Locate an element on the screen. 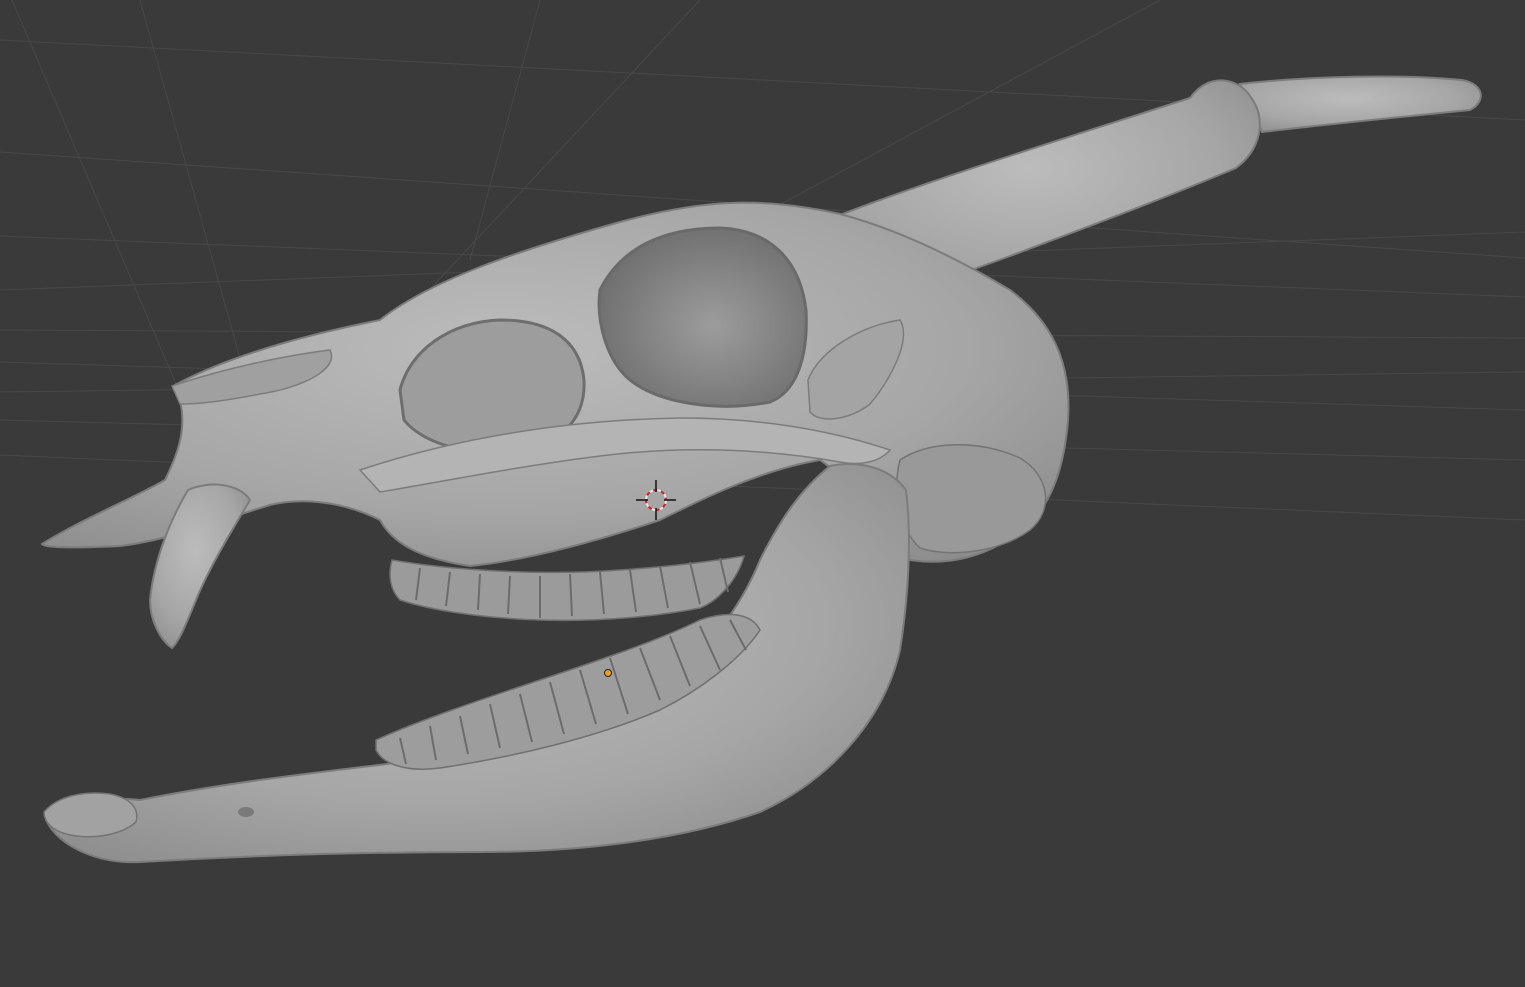  lower-incisors is located at coordinates (90, 815).